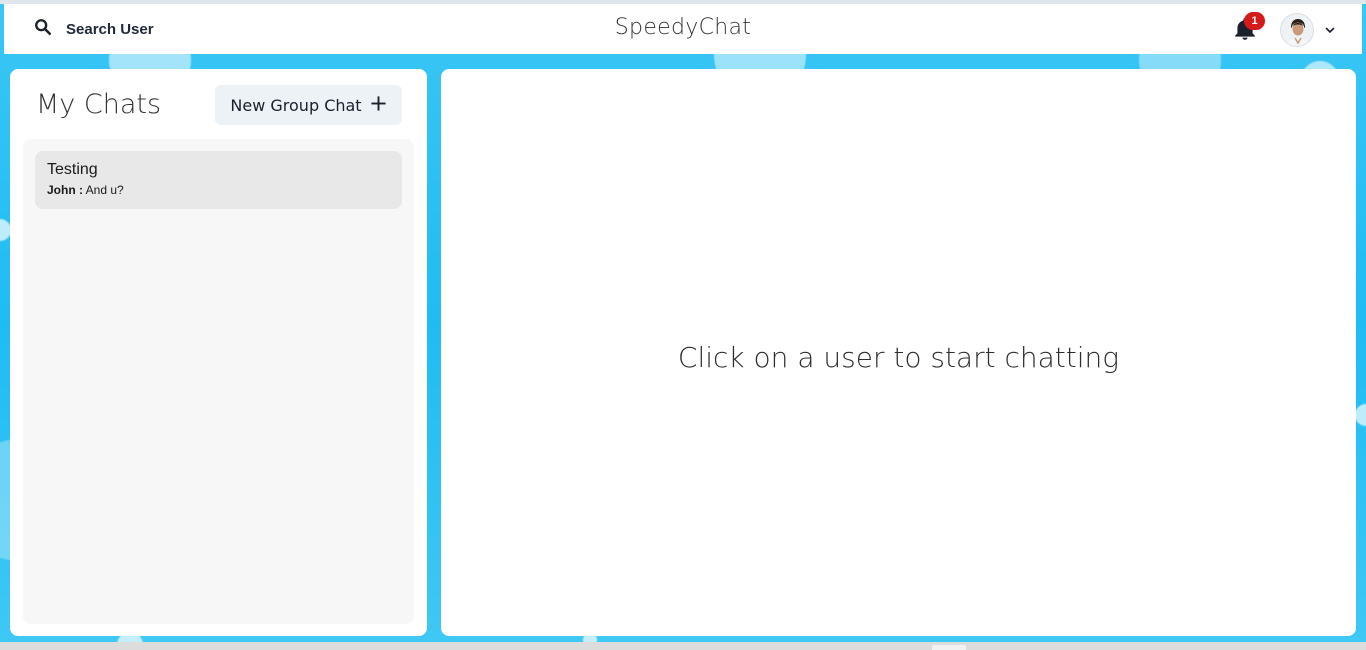 The image size is (1366, 650). I want to click on profile-menu-button, so click(1308, 30).